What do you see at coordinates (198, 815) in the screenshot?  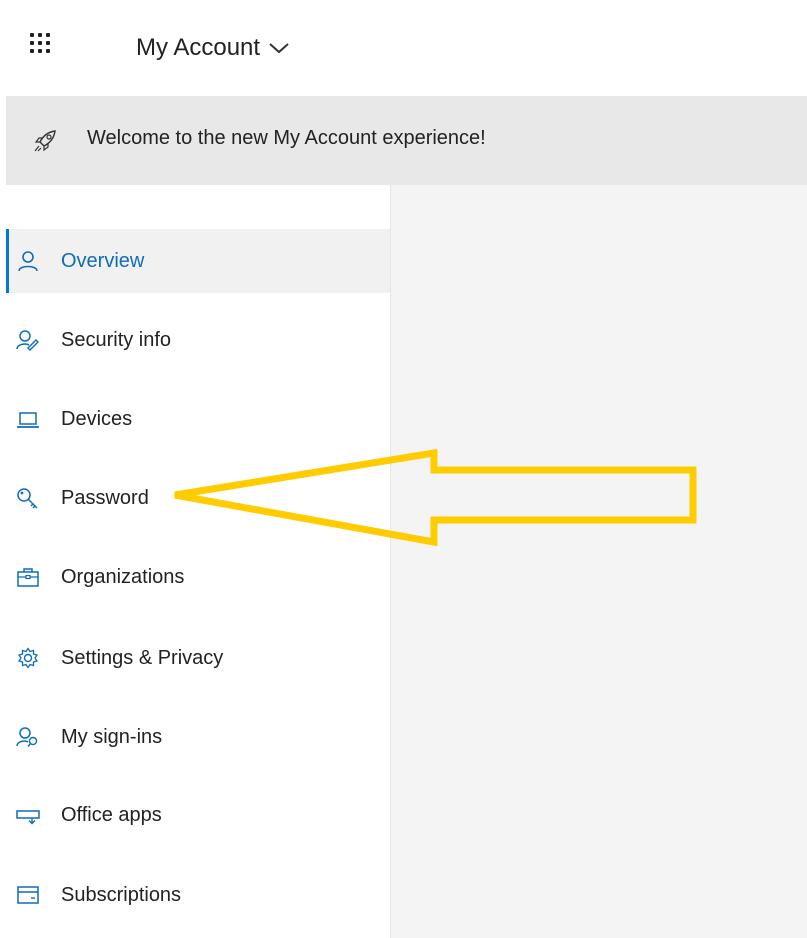 I see `sidebar-item-office-apps: Office apps` at bounding box center [198, 815].